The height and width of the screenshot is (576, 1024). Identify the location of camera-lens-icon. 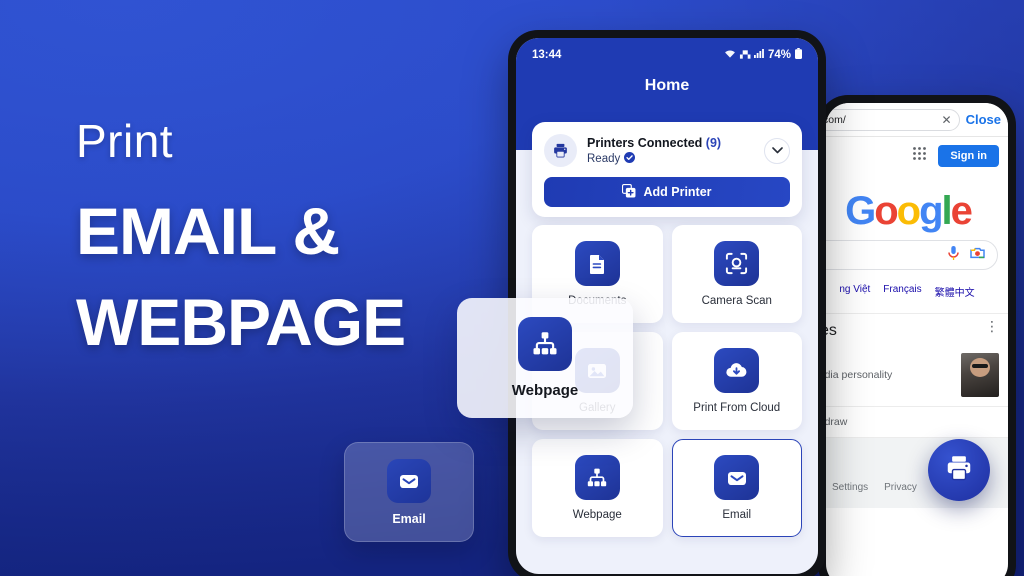
(977, 255).